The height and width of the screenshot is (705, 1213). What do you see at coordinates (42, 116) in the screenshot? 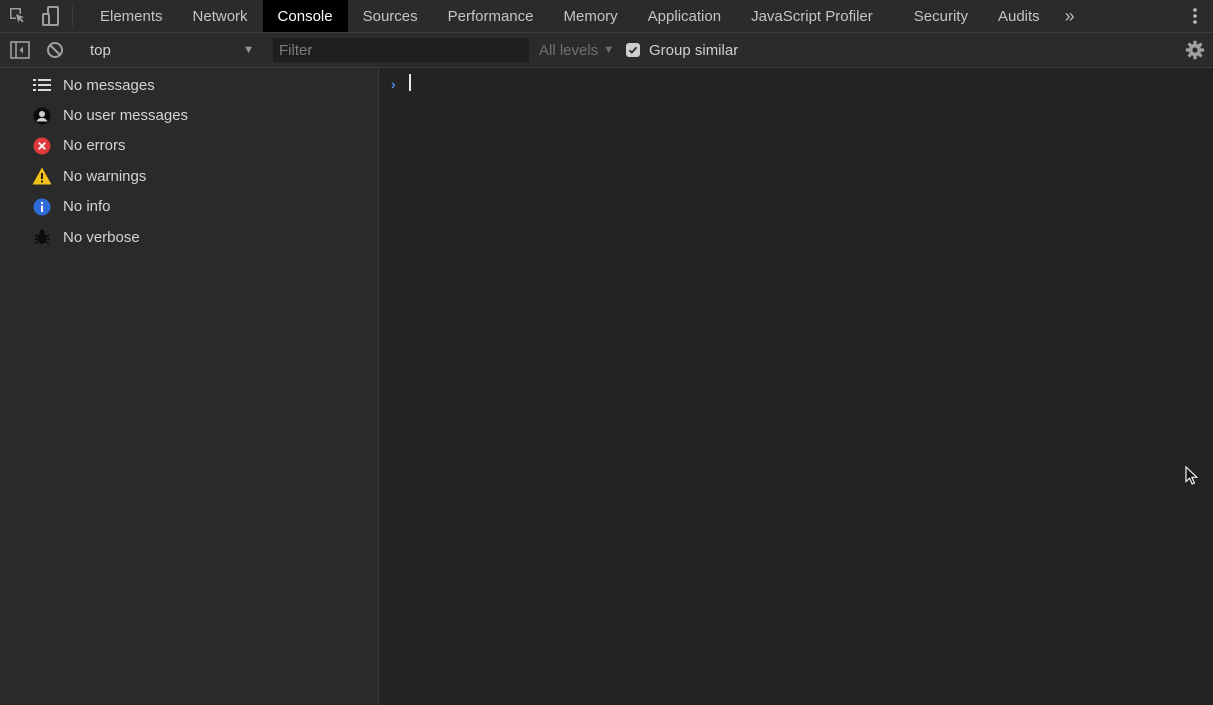
I see `user-icon` at bounding box center [42, 116].